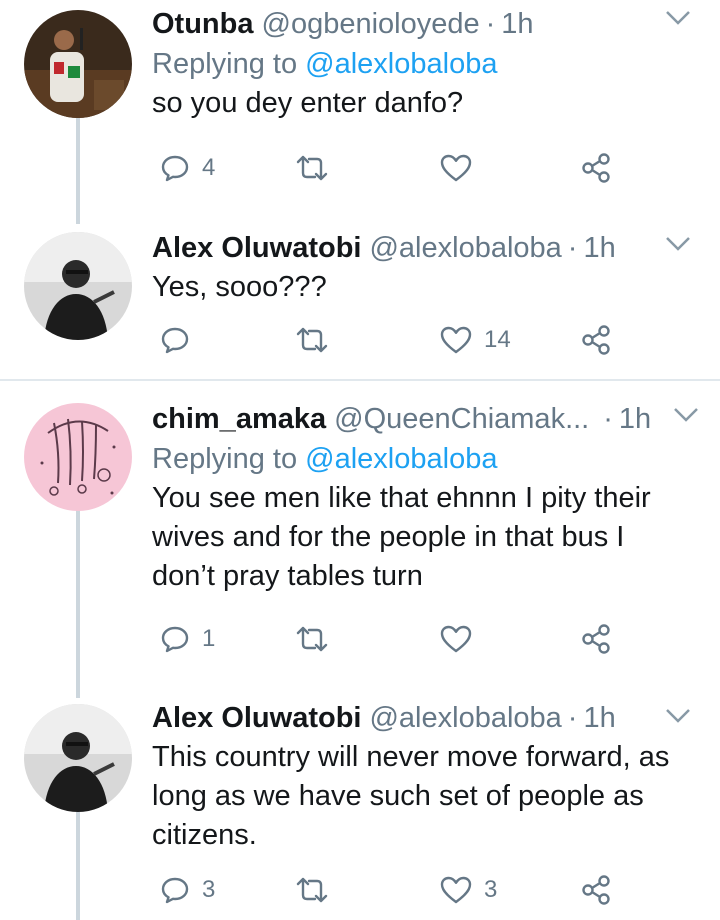 The image size is (720, 920). Describe the element at coordinates (209, 167) in the screenshot. I see `reply-count: 4` at that location.